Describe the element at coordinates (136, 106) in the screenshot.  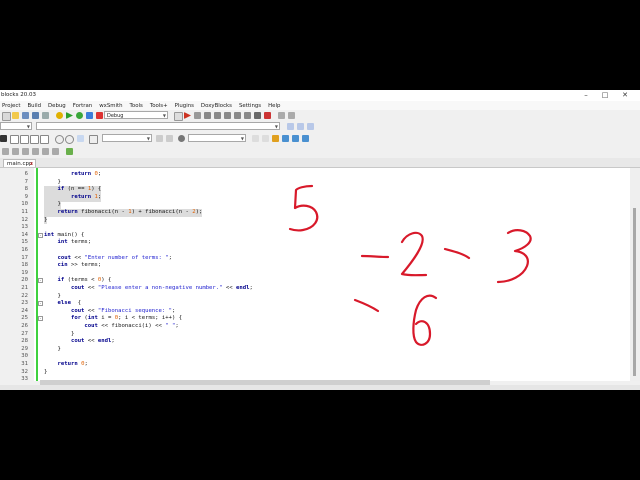
I see `menu-item-tools: Tools` at that location.